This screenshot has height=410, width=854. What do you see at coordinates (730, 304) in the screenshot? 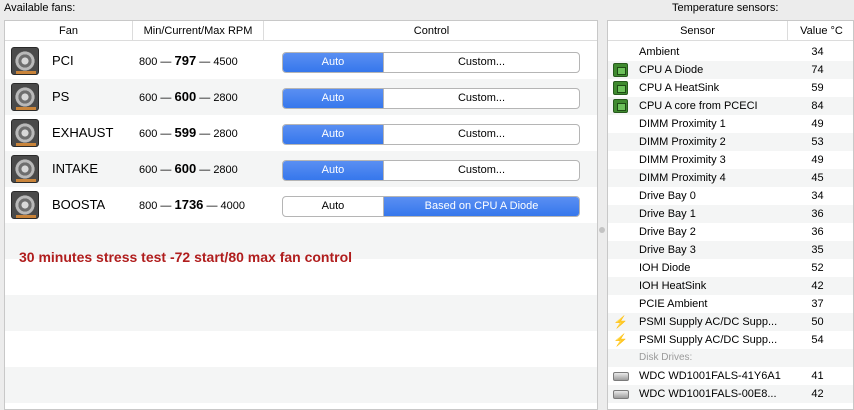
I see `sensor-row: PCIE Ambient 37` at bounding box center [730, 304].